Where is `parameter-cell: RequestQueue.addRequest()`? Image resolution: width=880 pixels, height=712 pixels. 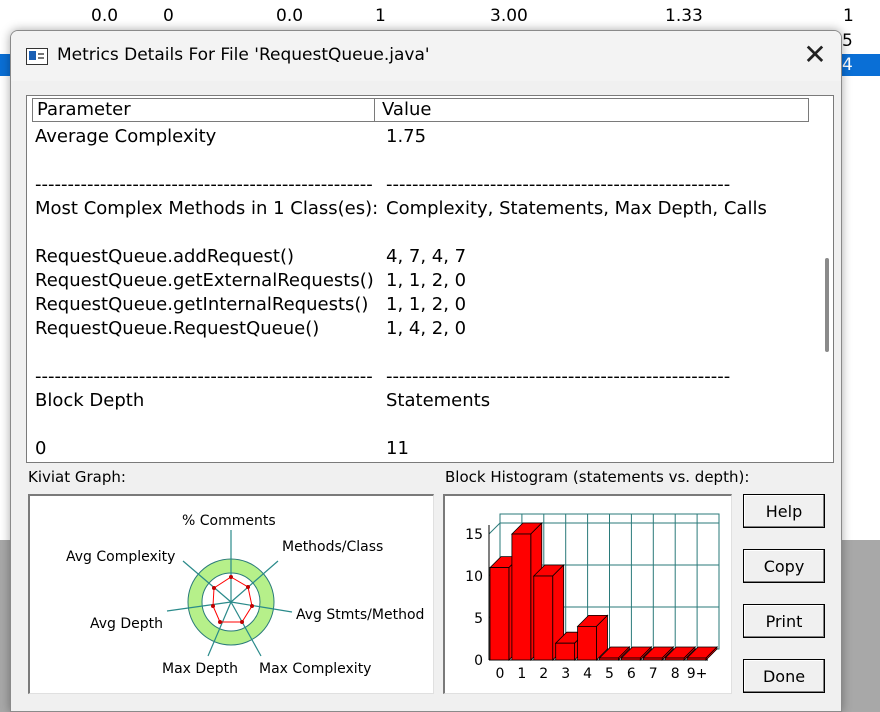 parameter-cell: RequestQueue.addRequest() is located at coordinates (165, 256).